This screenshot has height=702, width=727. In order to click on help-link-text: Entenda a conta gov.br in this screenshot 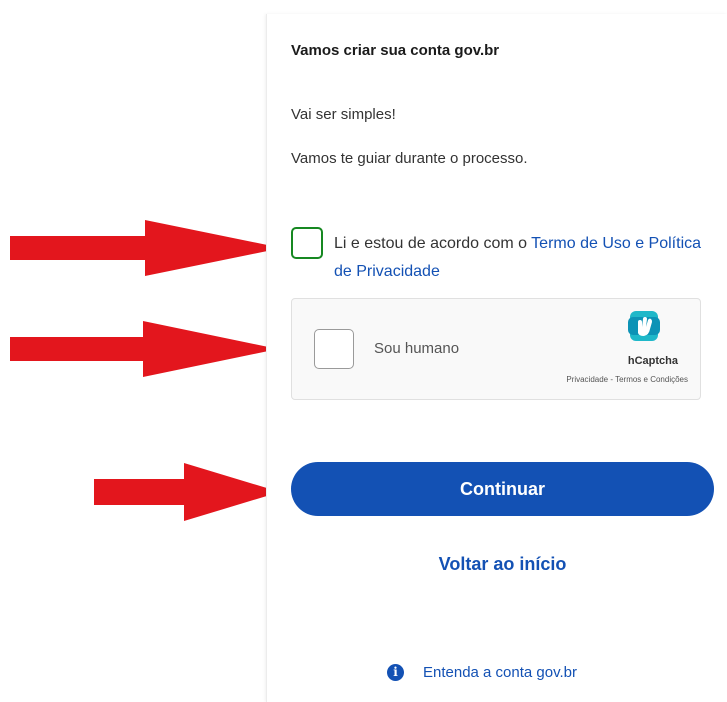, I will do `click(500, 672)`.